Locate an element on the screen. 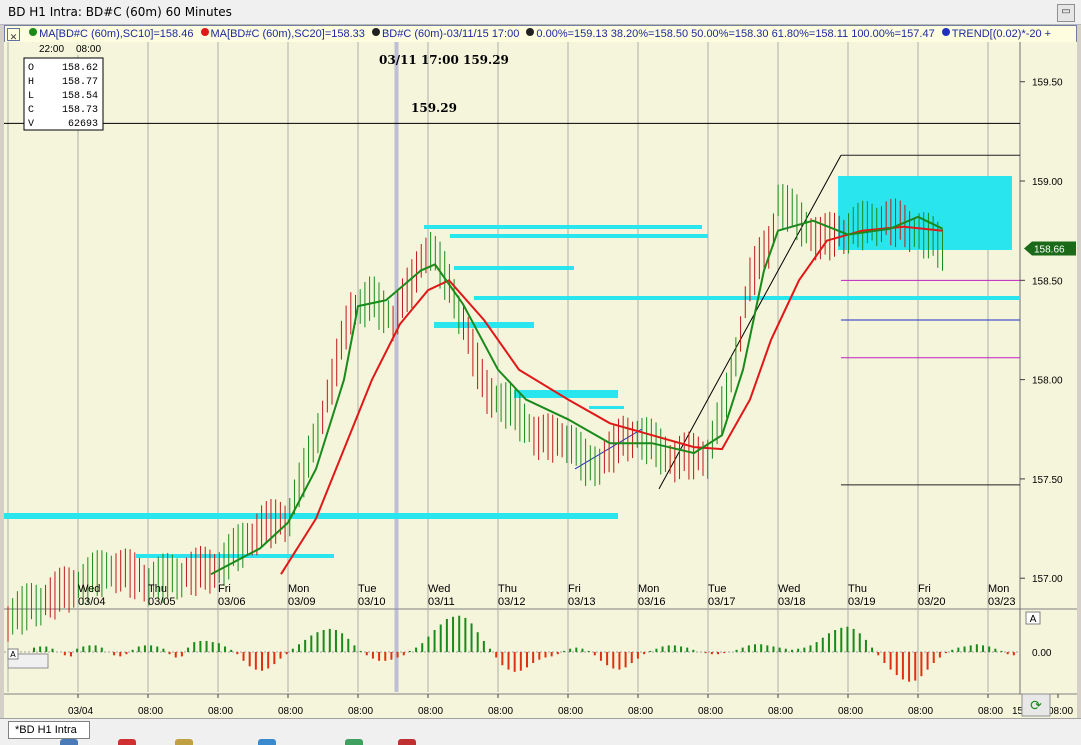 The width and height of the screenshot is (1081, 745). last-price-label: 158.66 is located at coordinates (1049, 250).